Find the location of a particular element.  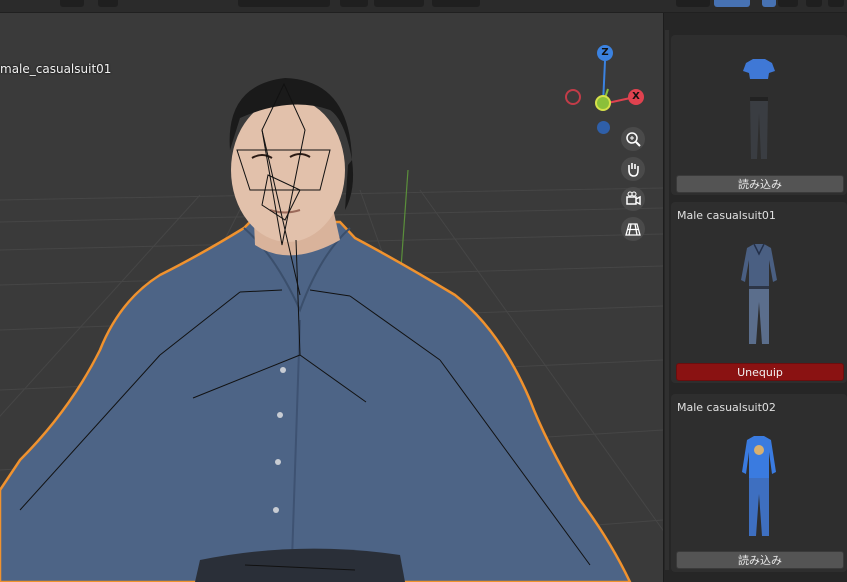

asset-card-title: Male casualsuit02 is located at coordinates (726, 407).